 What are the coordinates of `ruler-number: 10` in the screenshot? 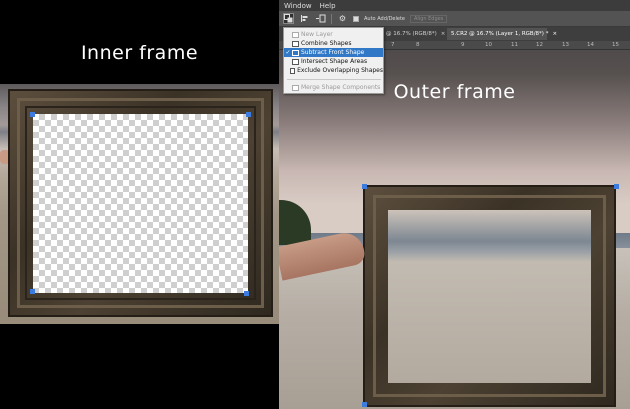 It's located at (488, 45).